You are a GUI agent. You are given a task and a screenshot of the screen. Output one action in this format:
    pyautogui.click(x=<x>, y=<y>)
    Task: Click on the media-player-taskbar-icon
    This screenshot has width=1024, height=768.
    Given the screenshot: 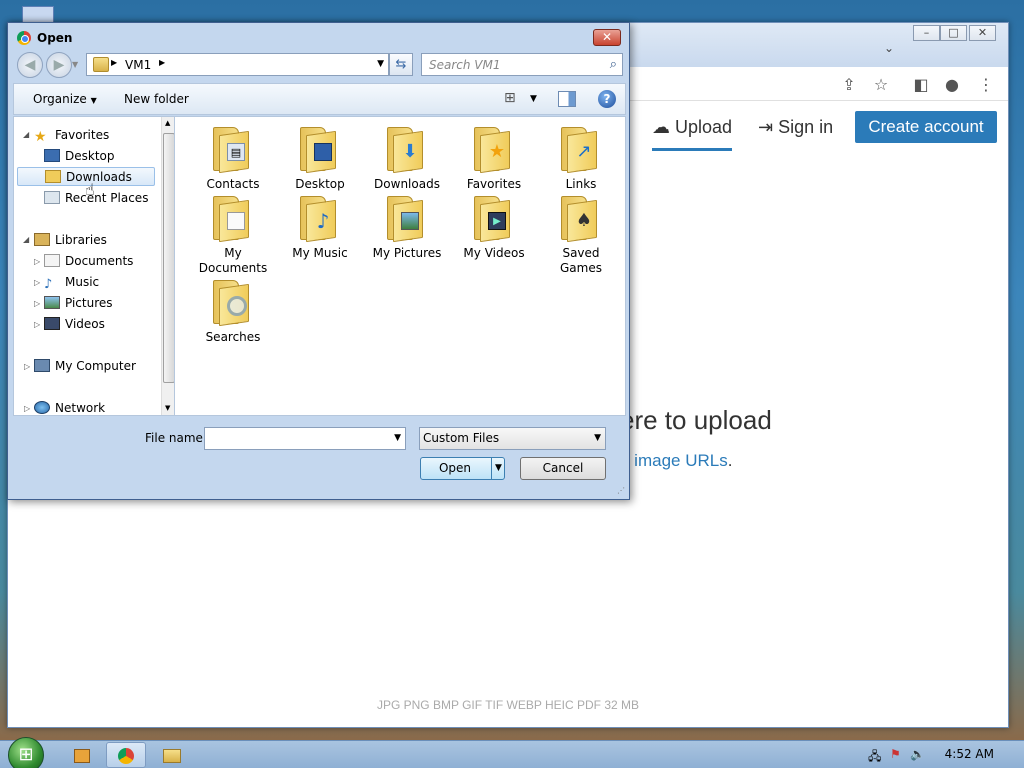 What is the action you would take?
    pyautogui.click(x=82, y=755)
    